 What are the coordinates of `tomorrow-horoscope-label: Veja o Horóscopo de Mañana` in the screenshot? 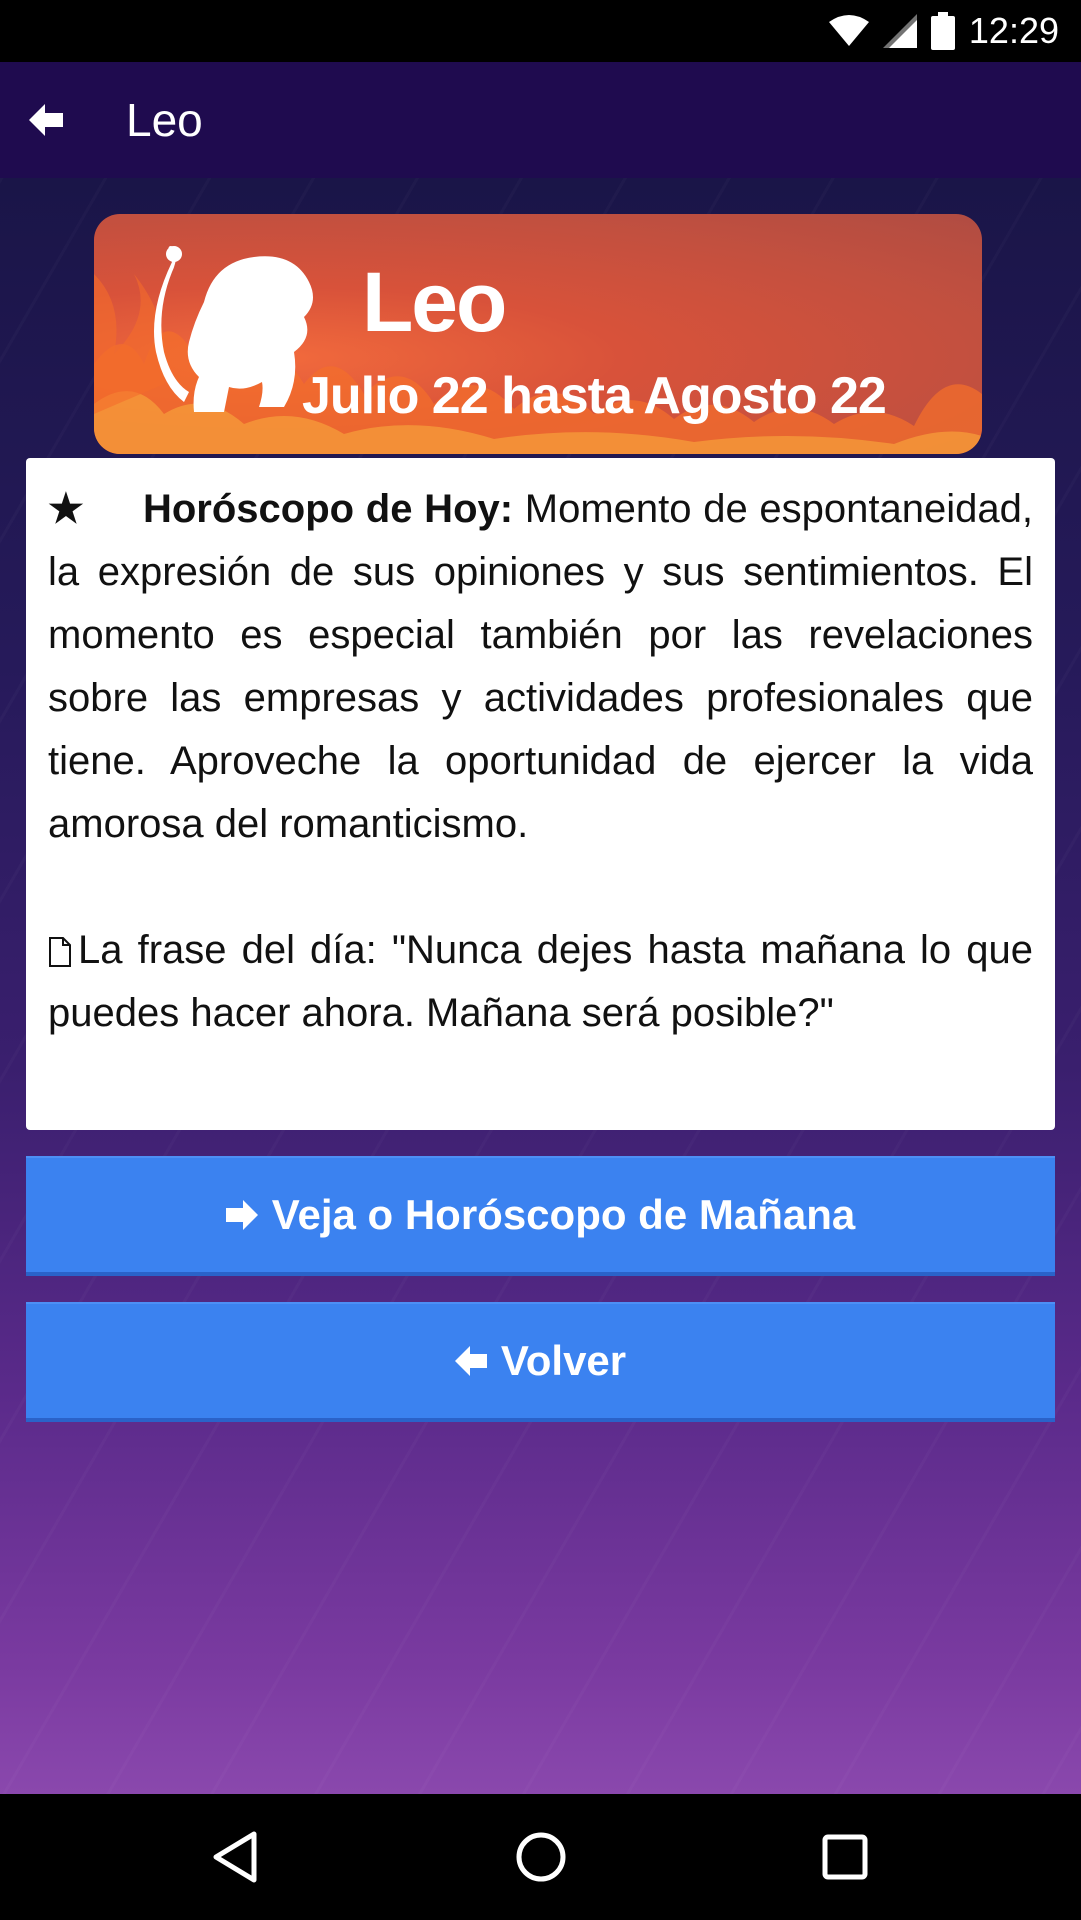 It's located at (563, 1214).